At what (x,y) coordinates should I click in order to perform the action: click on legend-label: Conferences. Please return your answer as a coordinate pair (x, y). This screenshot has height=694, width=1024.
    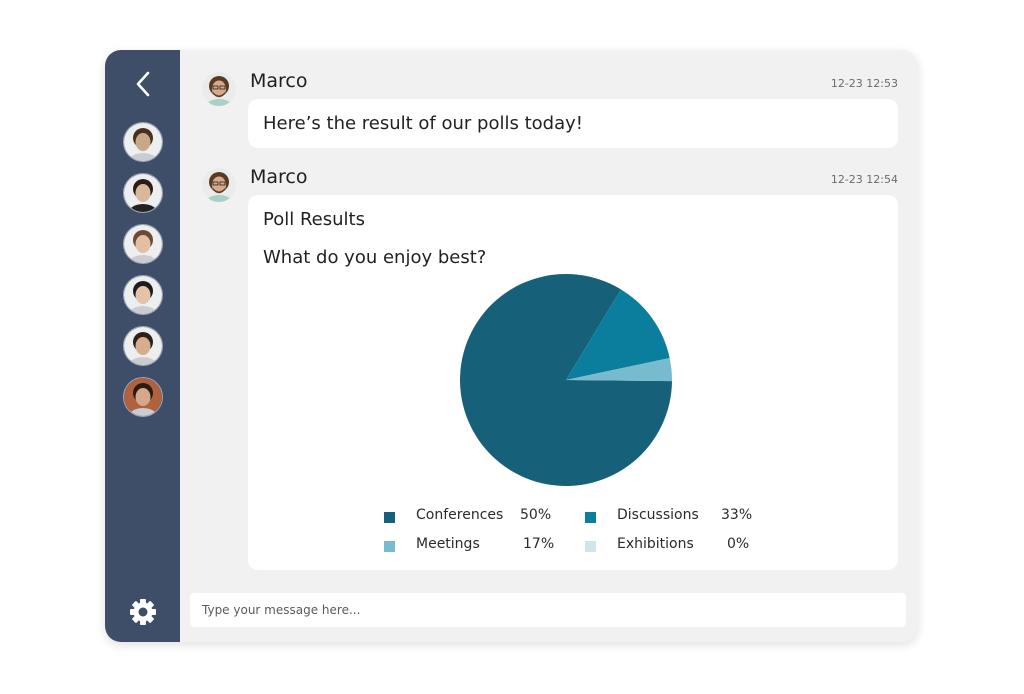
    Looking at the image, I should click on (460, 515).